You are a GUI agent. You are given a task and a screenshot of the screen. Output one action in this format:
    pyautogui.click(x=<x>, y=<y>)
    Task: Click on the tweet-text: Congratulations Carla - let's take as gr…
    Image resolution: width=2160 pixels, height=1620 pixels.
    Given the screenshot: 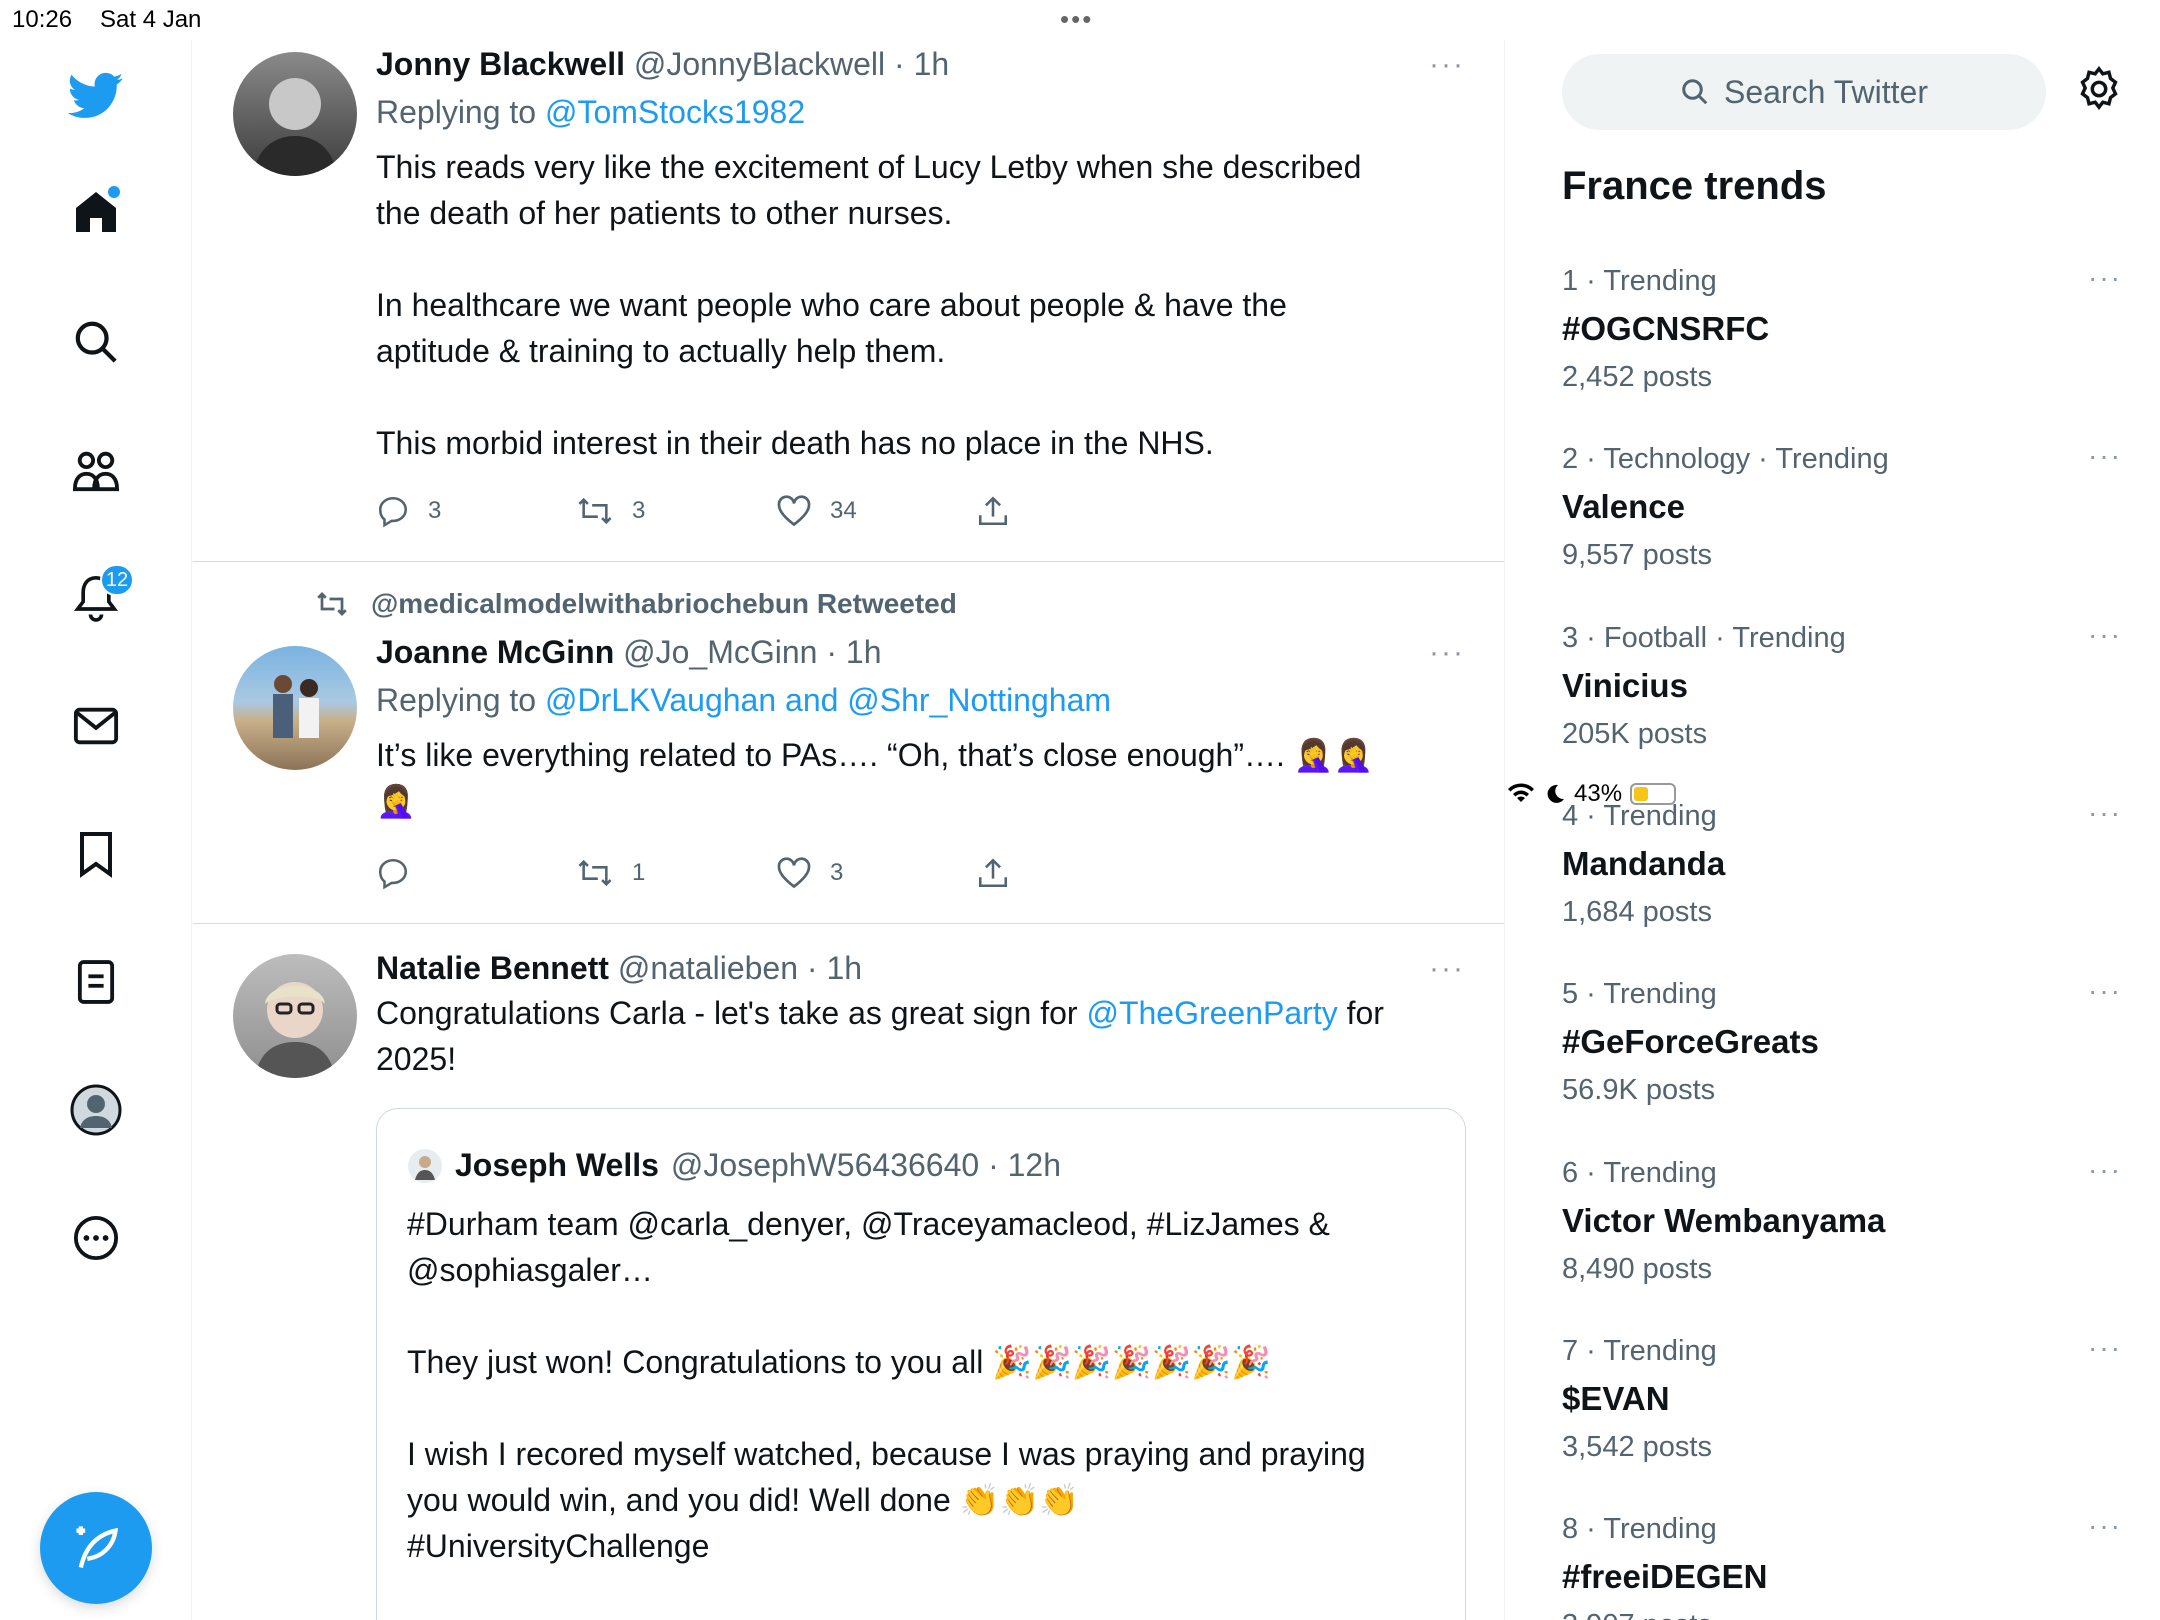 What is the action you would take?
    pyautogui.click(x=880, y=1036)
    